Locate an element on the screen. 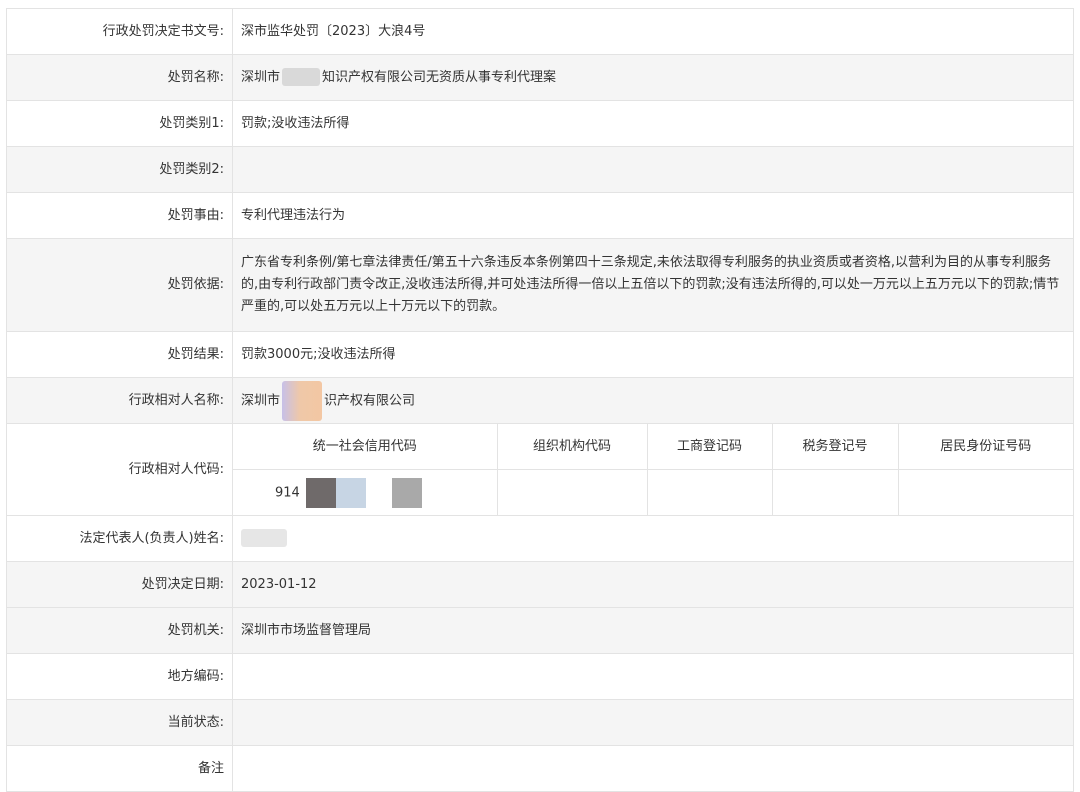  row-status: 当前状态: is located at coordinates (540, 722).